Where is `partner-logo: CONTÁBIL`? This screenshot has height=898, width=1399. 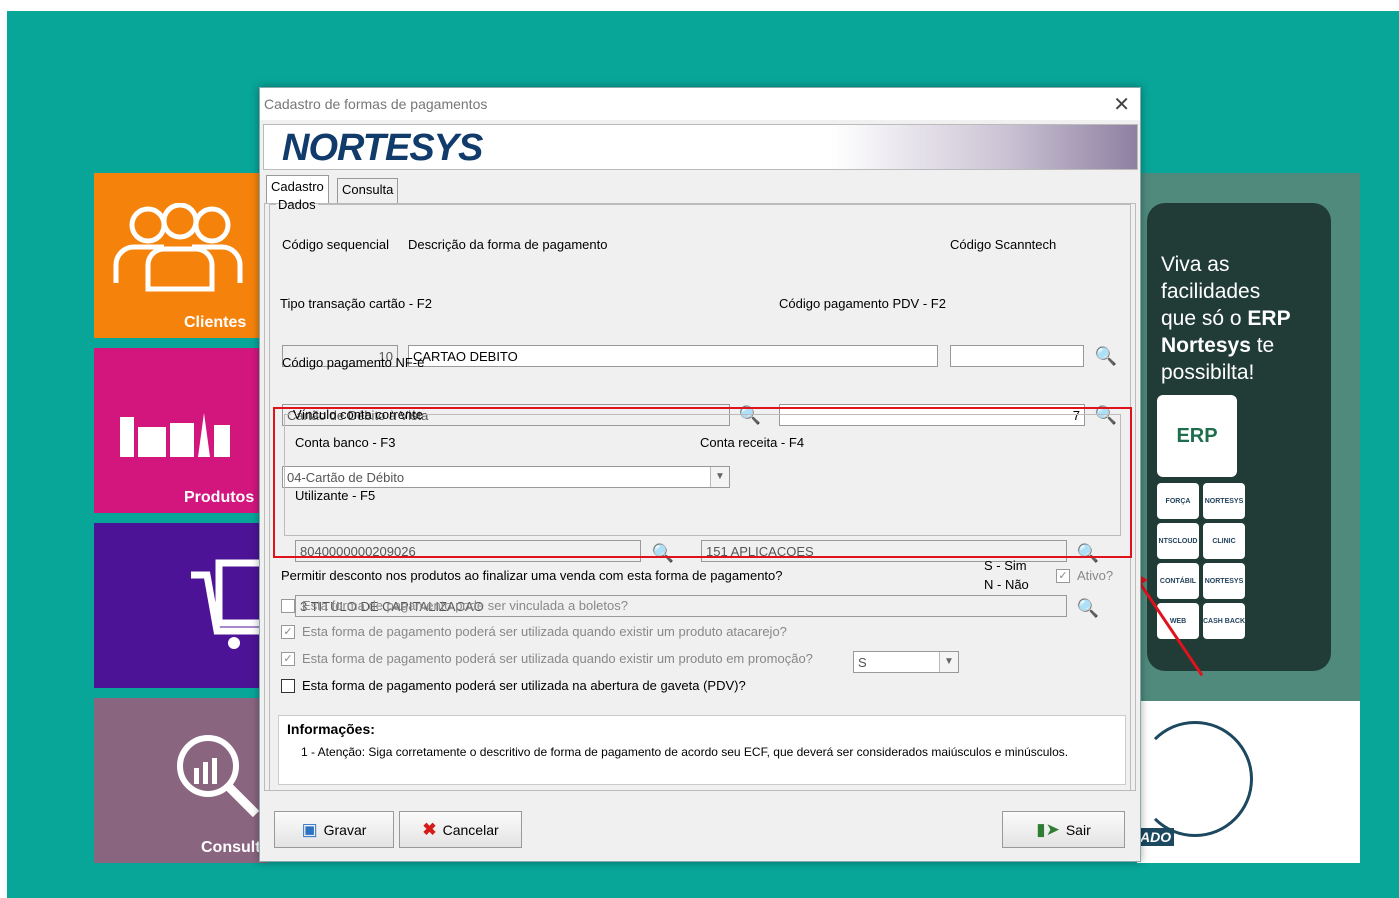 partner-logo: CONTÁBIL is located at coordinates (1178, 581).